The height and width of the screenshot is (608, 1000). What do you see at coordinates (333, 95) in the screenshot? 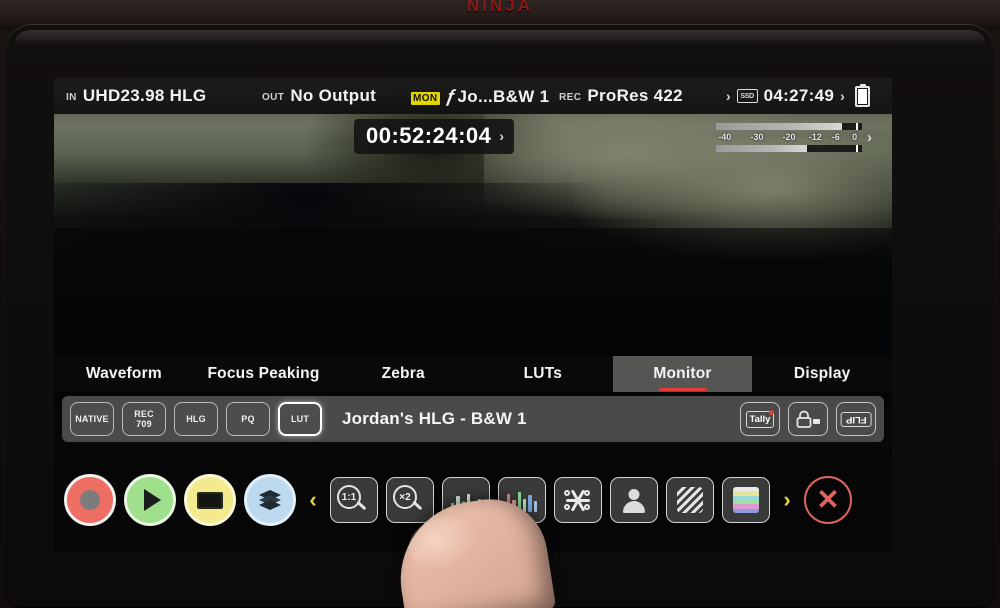
I see `output-value: No Output` at bounding box center [333, 95].